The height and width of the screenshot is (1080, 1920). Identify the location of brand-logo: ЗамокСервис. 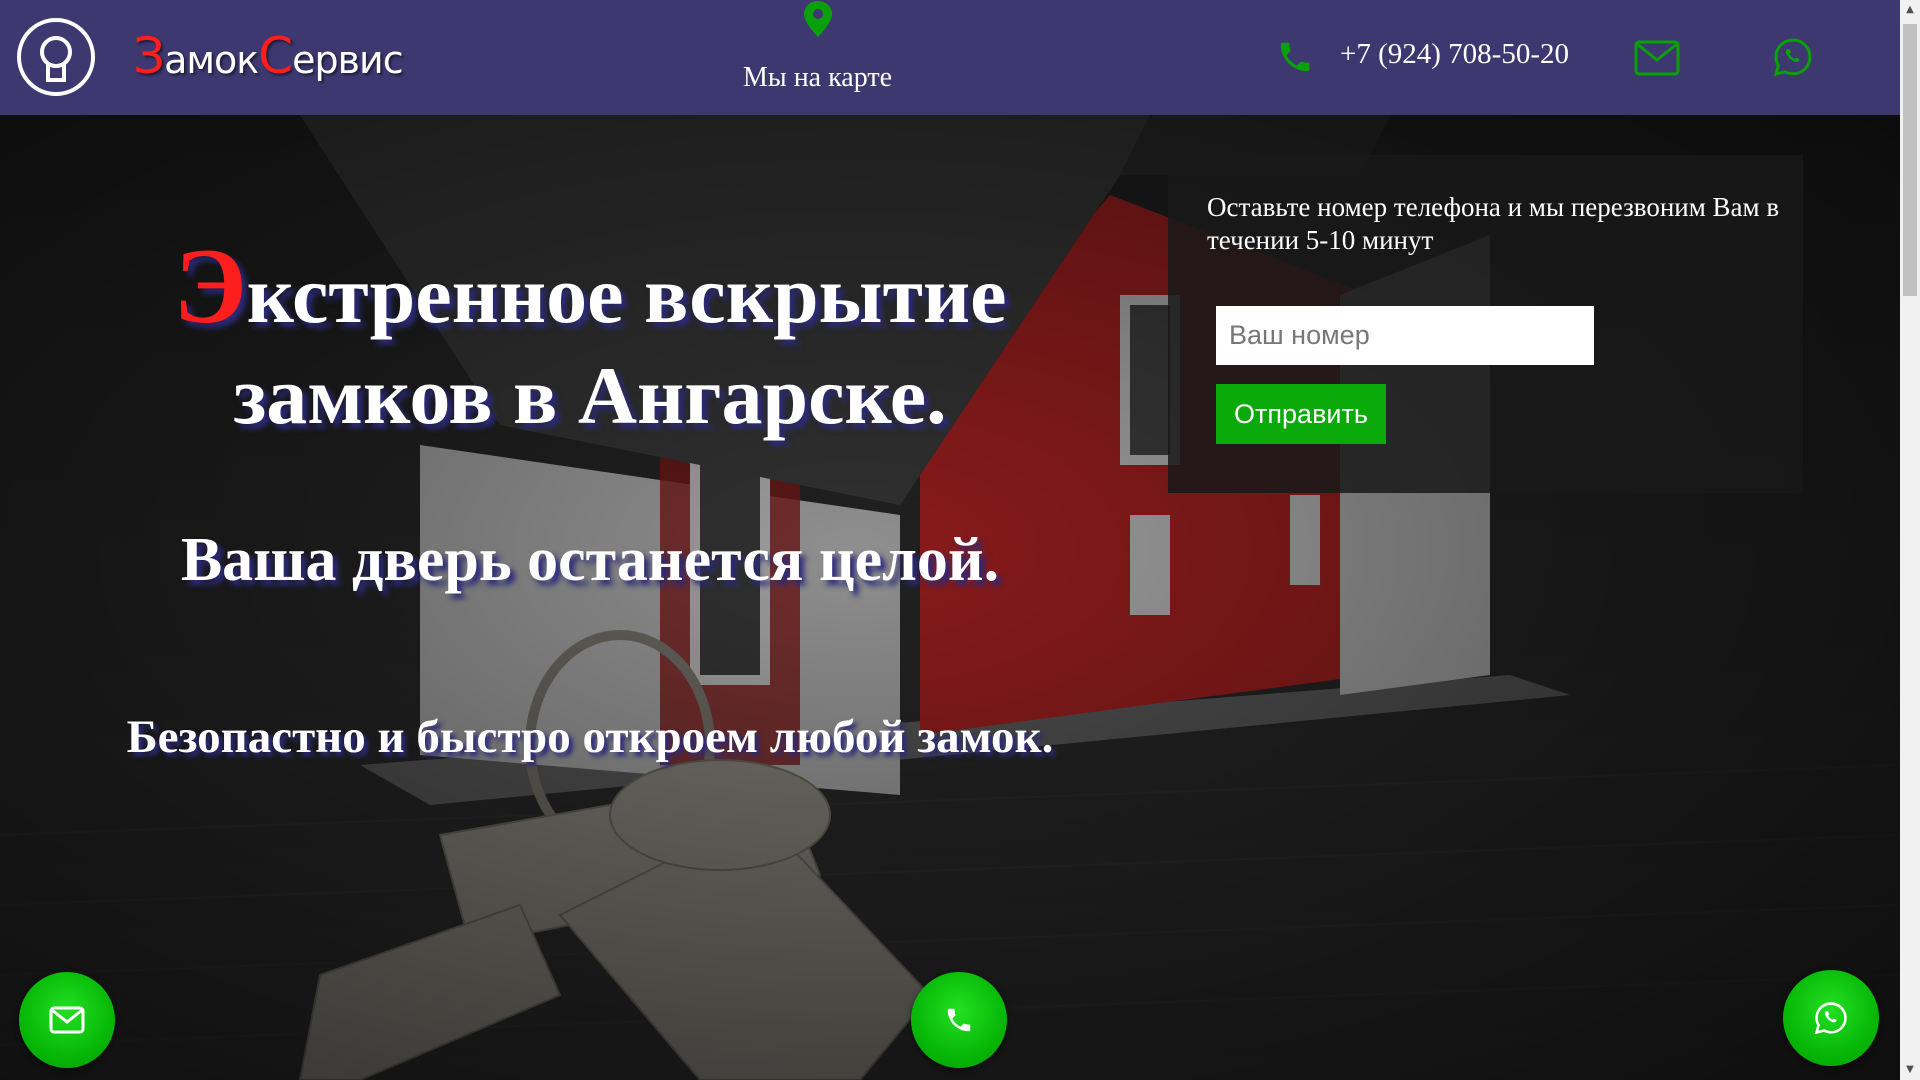
(268, 56).